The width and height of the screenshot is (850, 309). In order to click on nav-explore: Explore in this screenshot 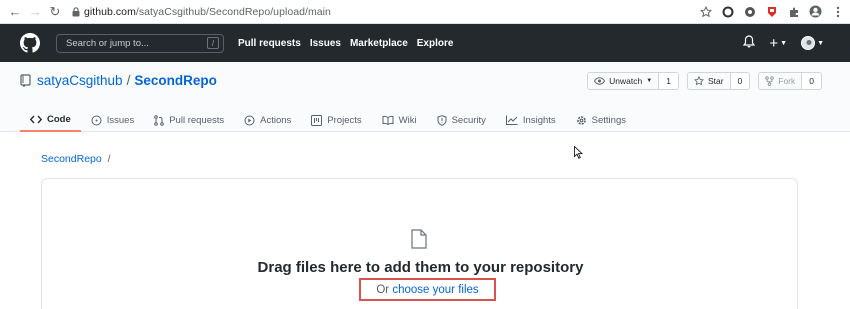, I will do `click(435, 43)`.